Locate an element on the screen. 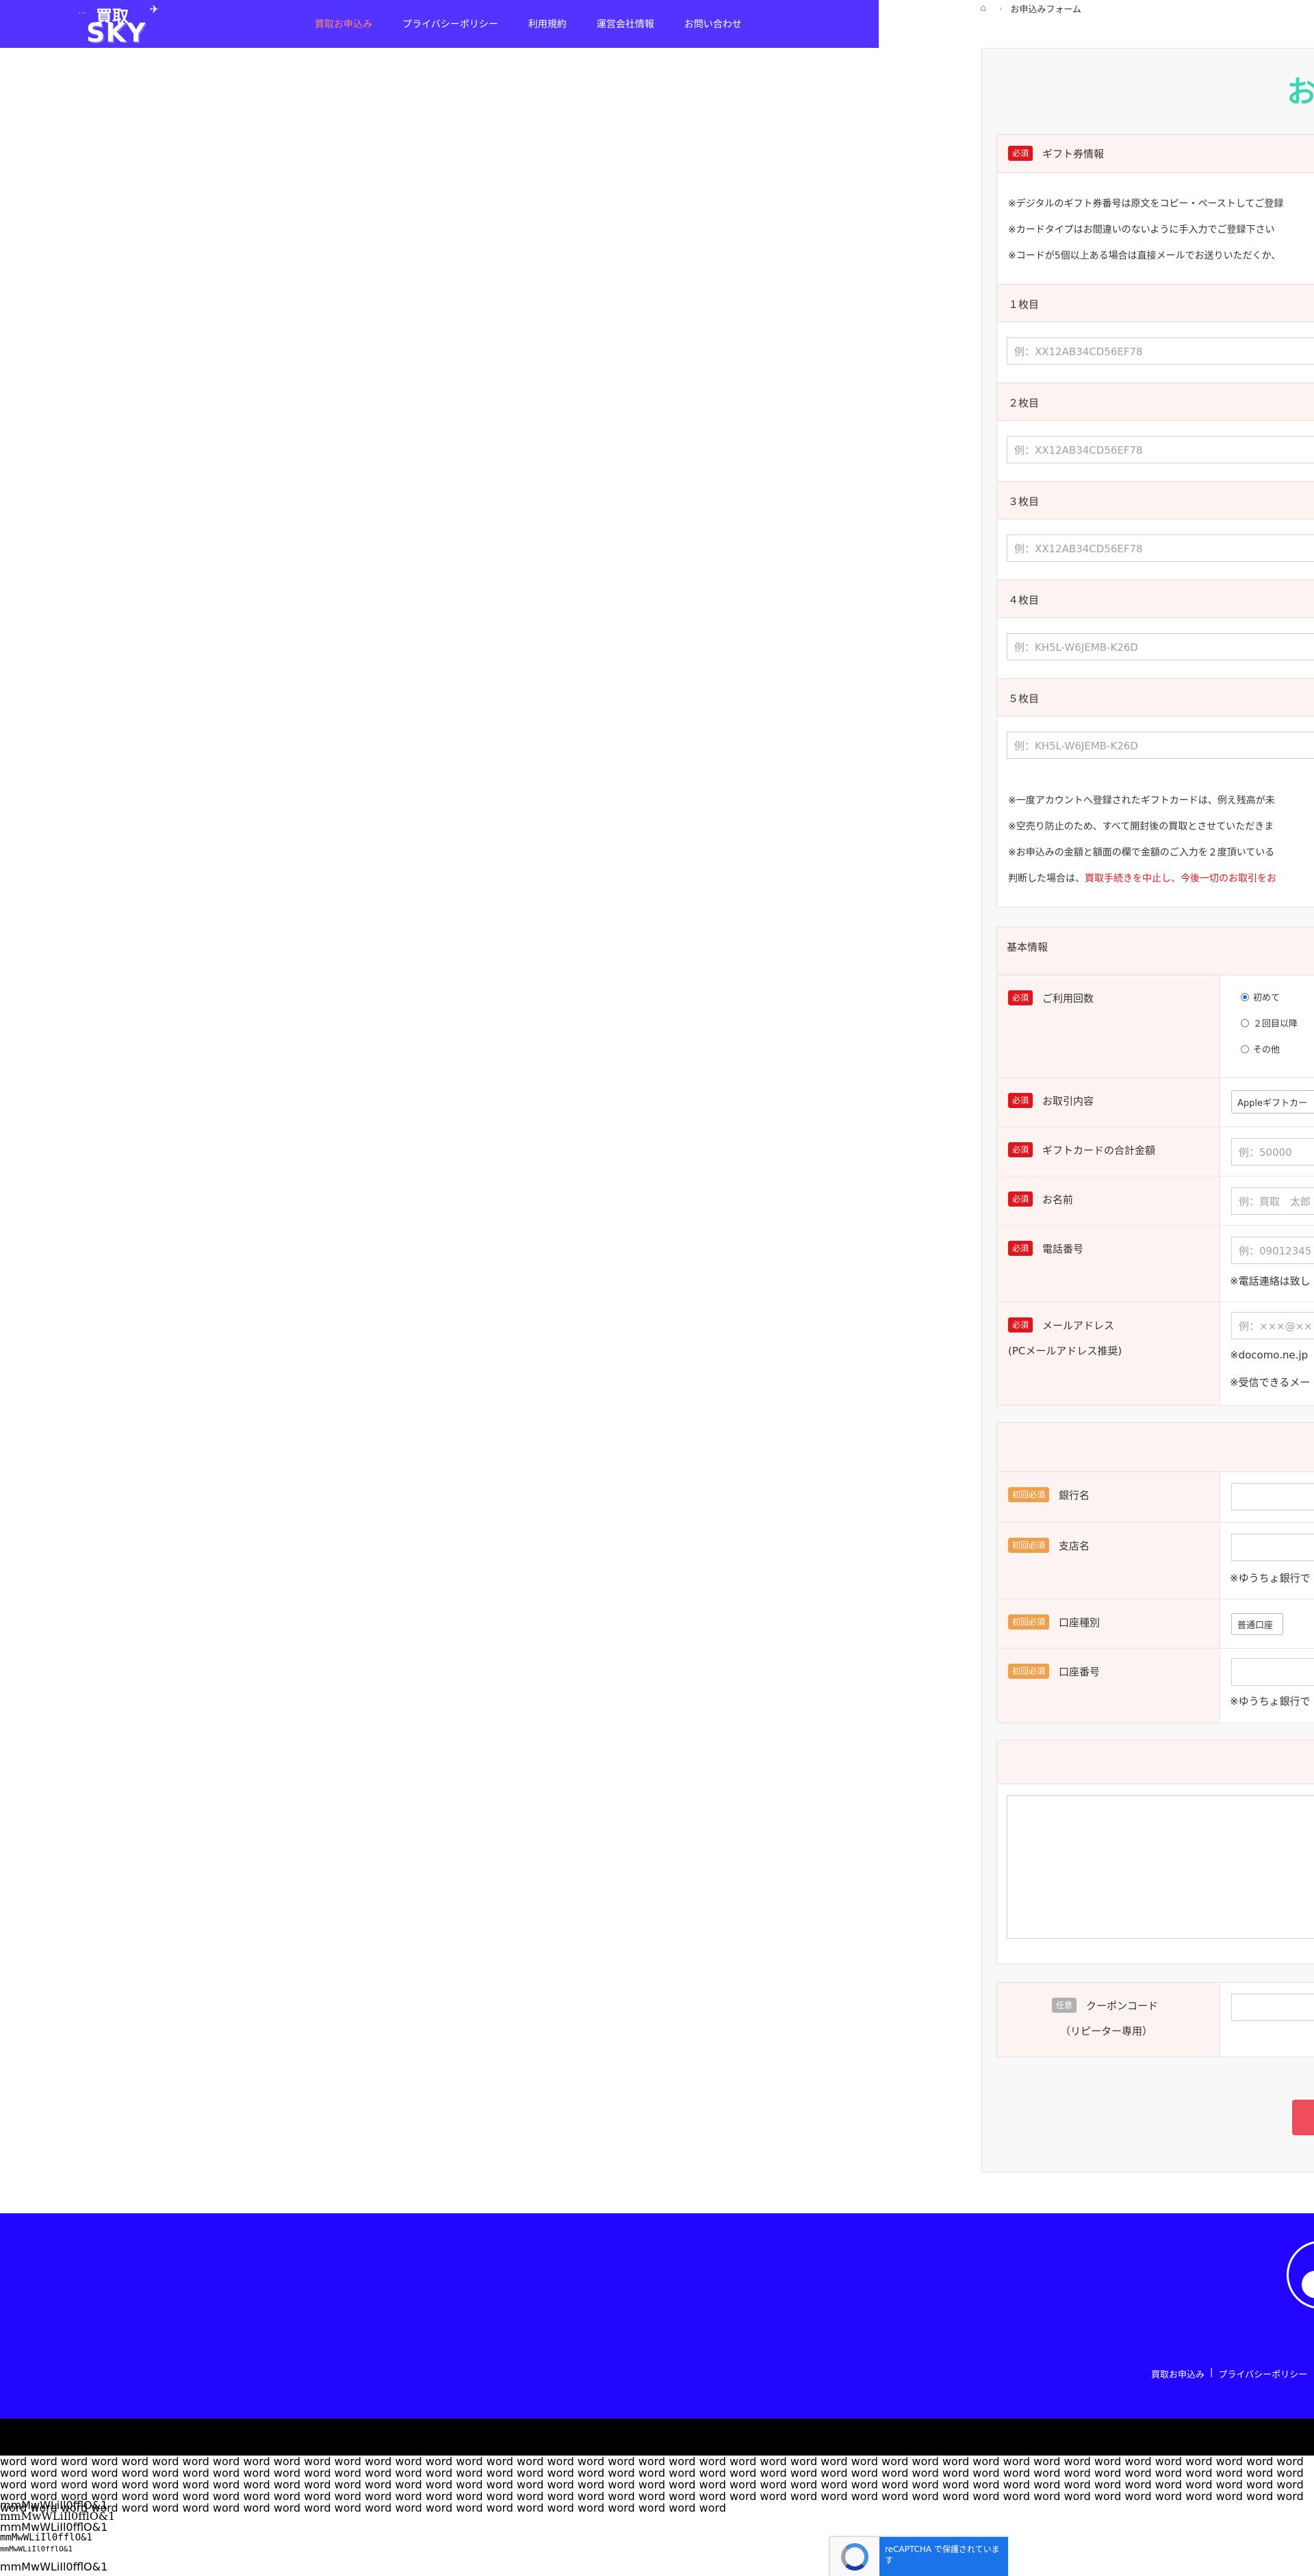 Image resolution: width=1314 pixels, height=2576 pixels. logo-dots-icon: ⋯ is located at coordinates (82, 13).